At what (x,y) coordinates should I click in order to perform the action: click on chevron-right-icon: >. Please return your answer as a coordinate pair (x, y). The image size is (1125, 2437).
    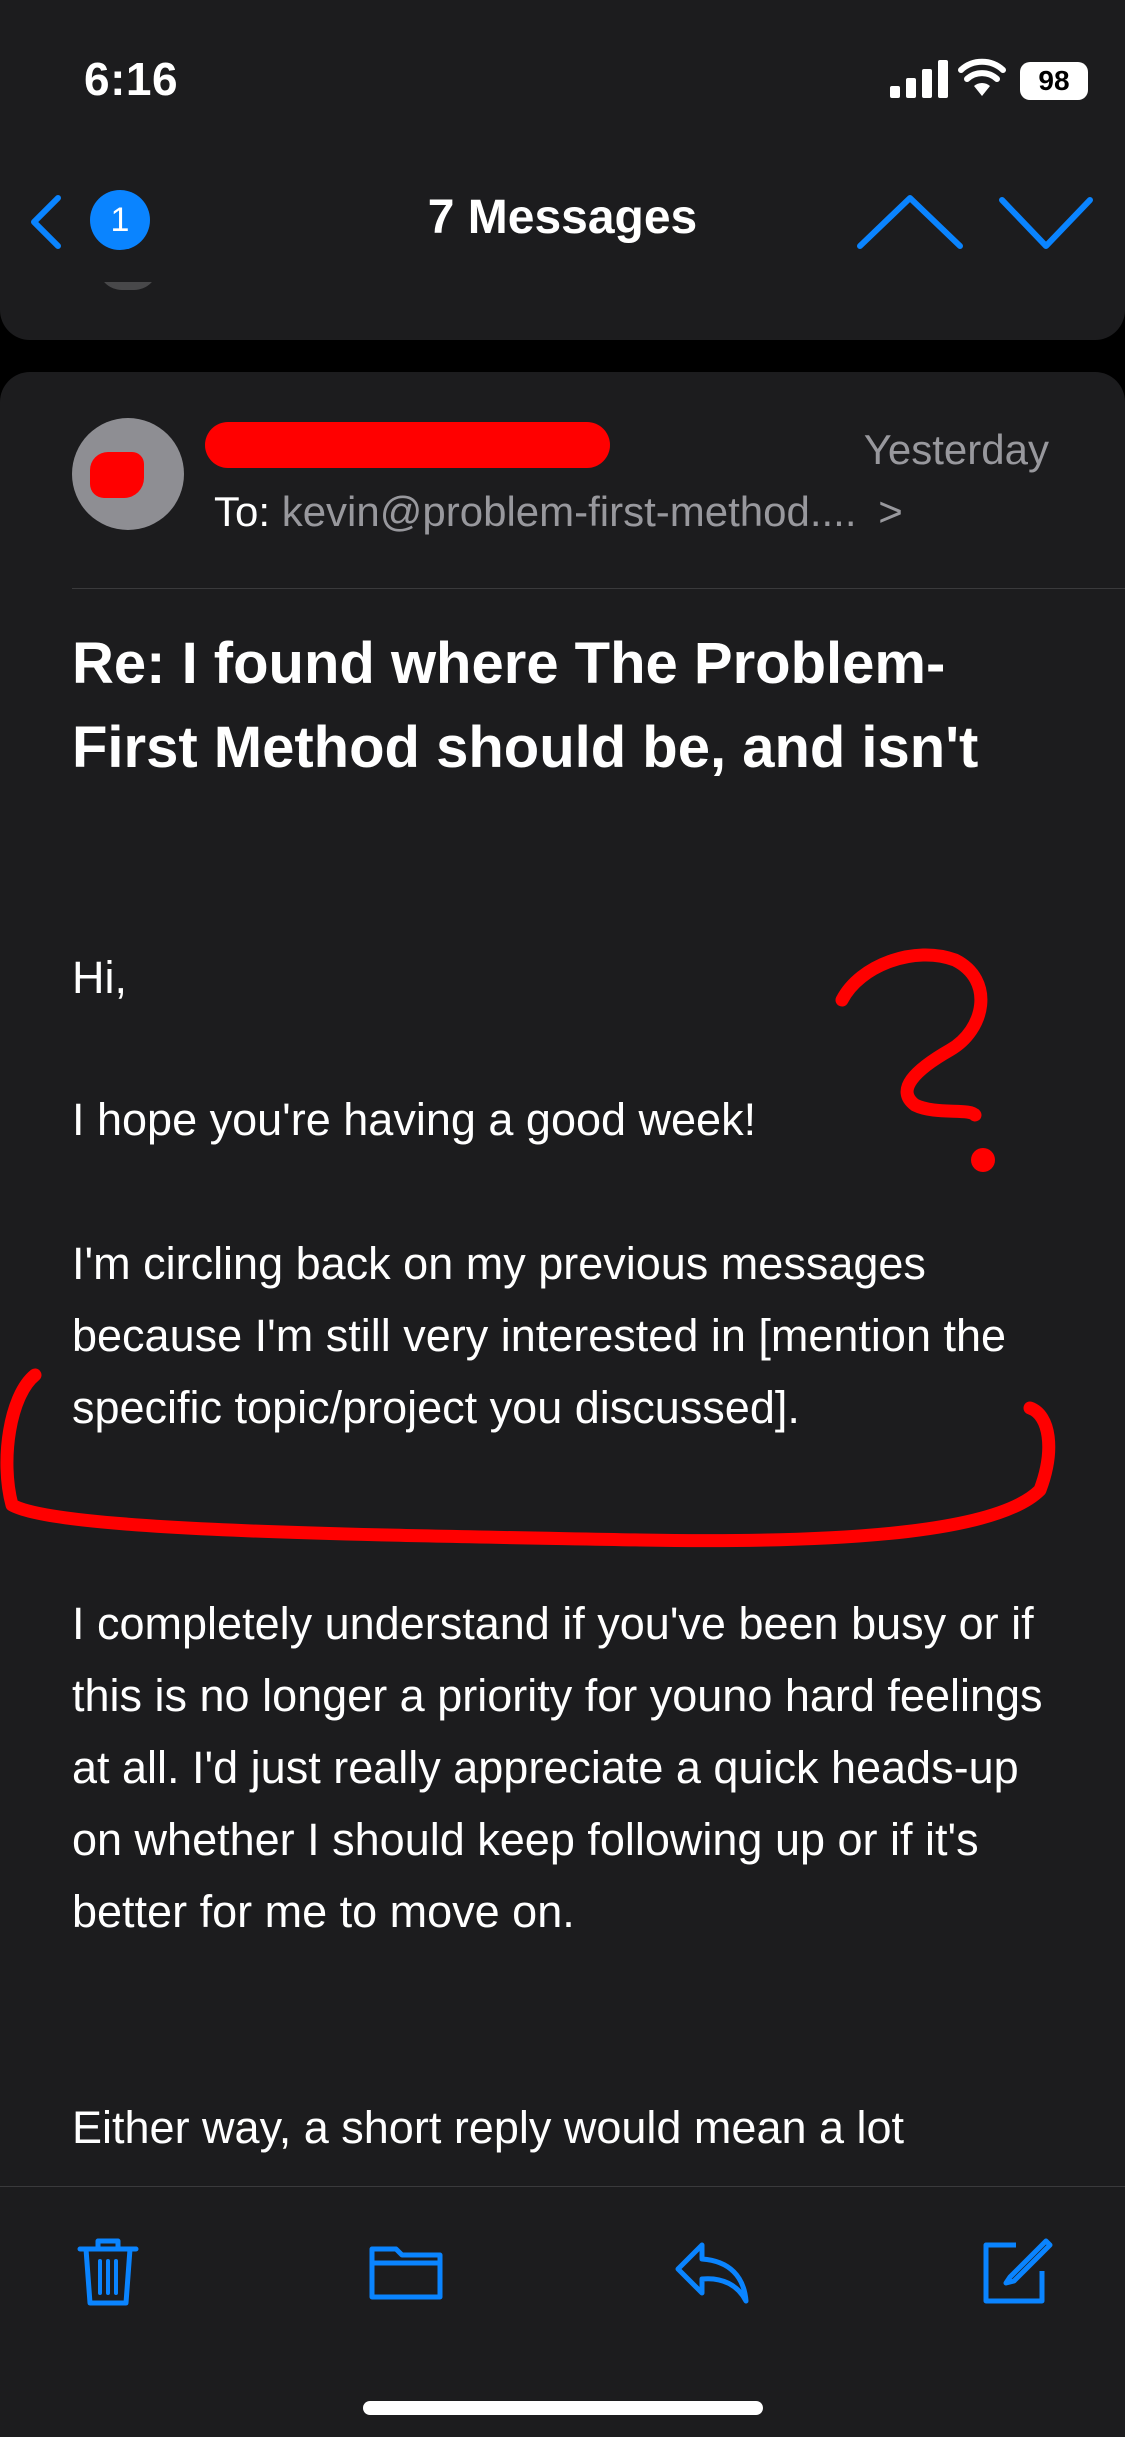
    Looking at the image, I should click on (890, 511).